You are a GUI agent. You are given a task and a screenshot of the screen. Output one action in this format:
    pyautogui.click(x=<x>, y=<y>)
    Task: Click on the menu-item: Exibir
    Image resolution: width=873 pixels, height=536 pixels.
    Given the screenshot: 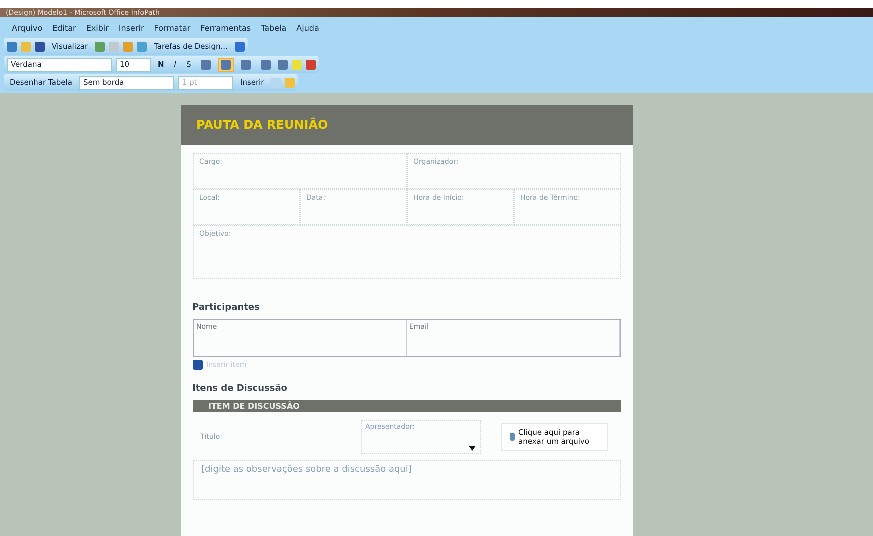 What is the action you would take?
    pyautogui.click(x=97, y=28)
    